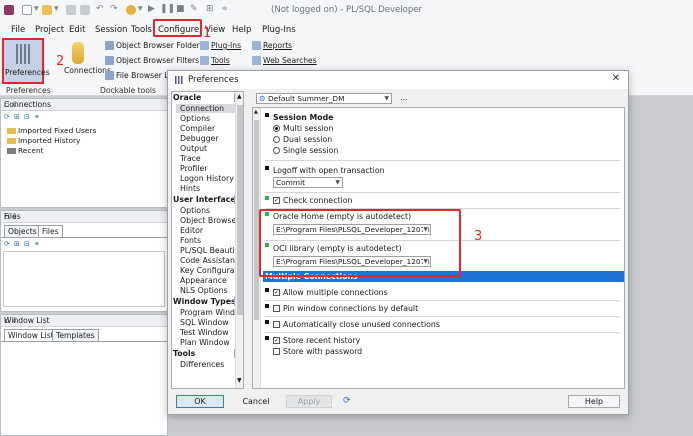 This screenshot has width=693, height=436. What do you see at coordinates (193, 168) in the screenshot?
I see `category-item-profiler: Profiler` at bounding box center [193, 168].